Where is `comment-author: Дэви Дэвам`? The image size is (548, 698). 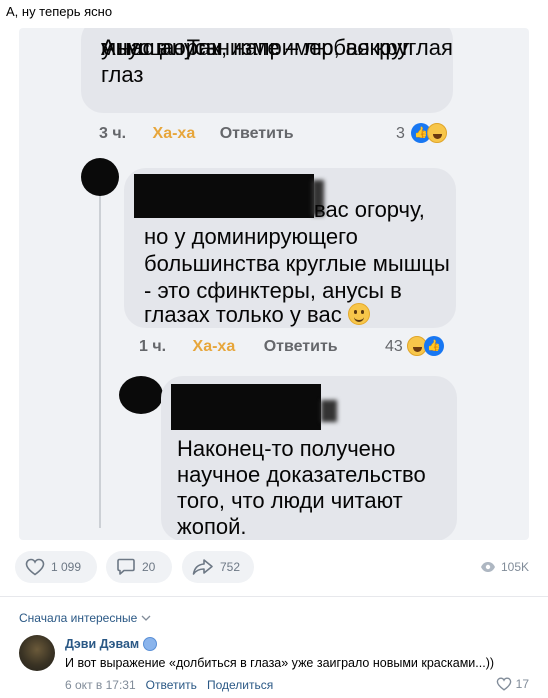 comment-author: Дэви Дэвам is located at coordinates (111, 644).